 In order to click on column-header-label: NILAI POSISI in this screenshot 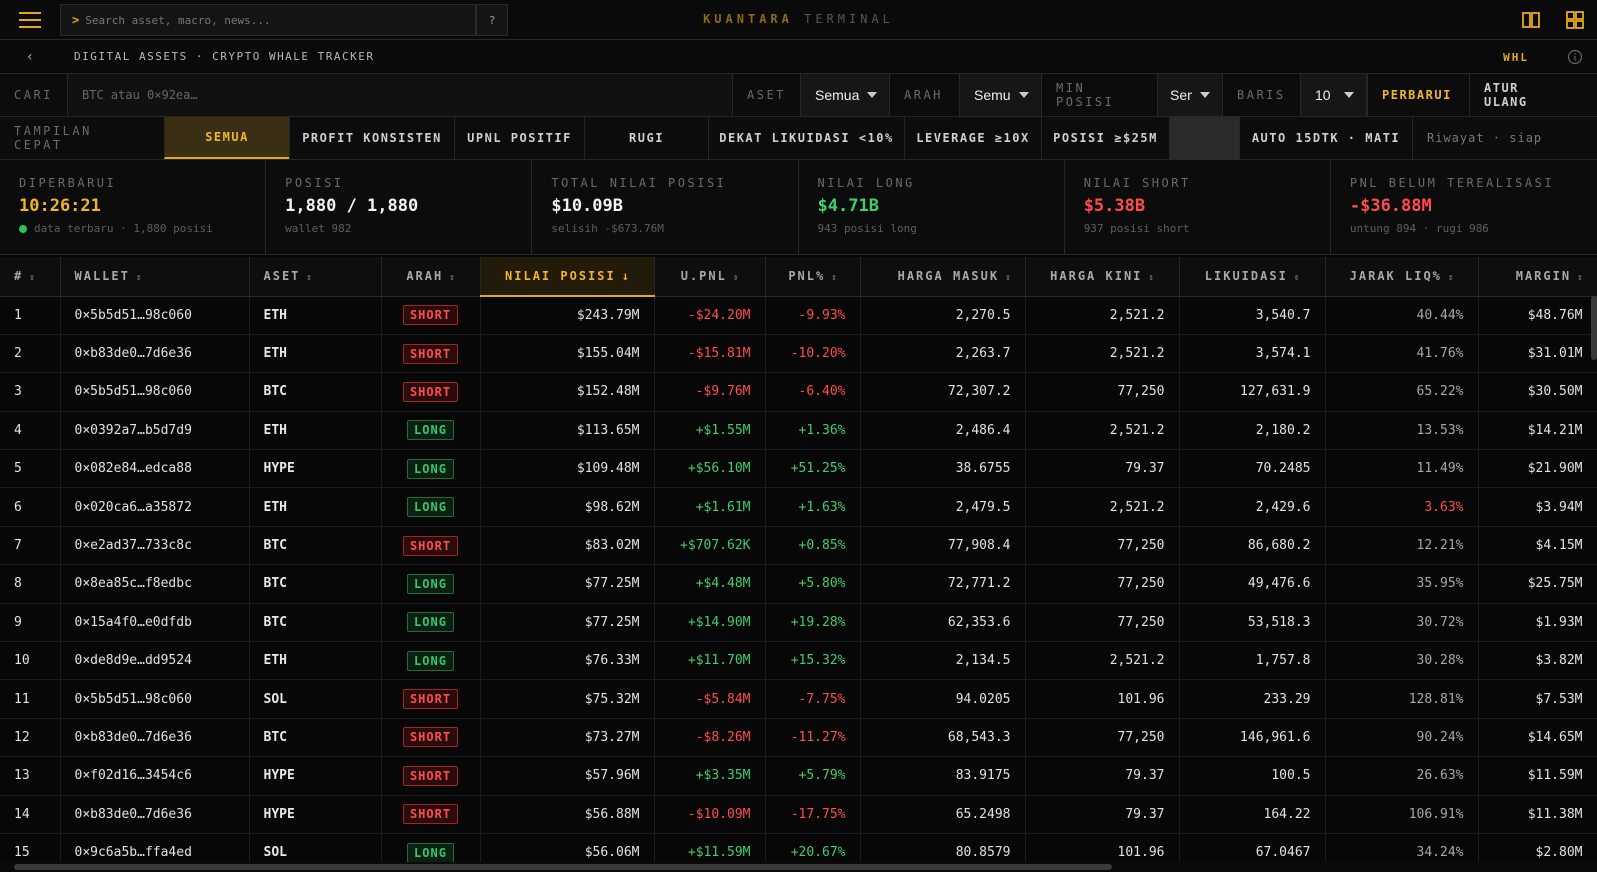, I will do `click(560, 276)`.